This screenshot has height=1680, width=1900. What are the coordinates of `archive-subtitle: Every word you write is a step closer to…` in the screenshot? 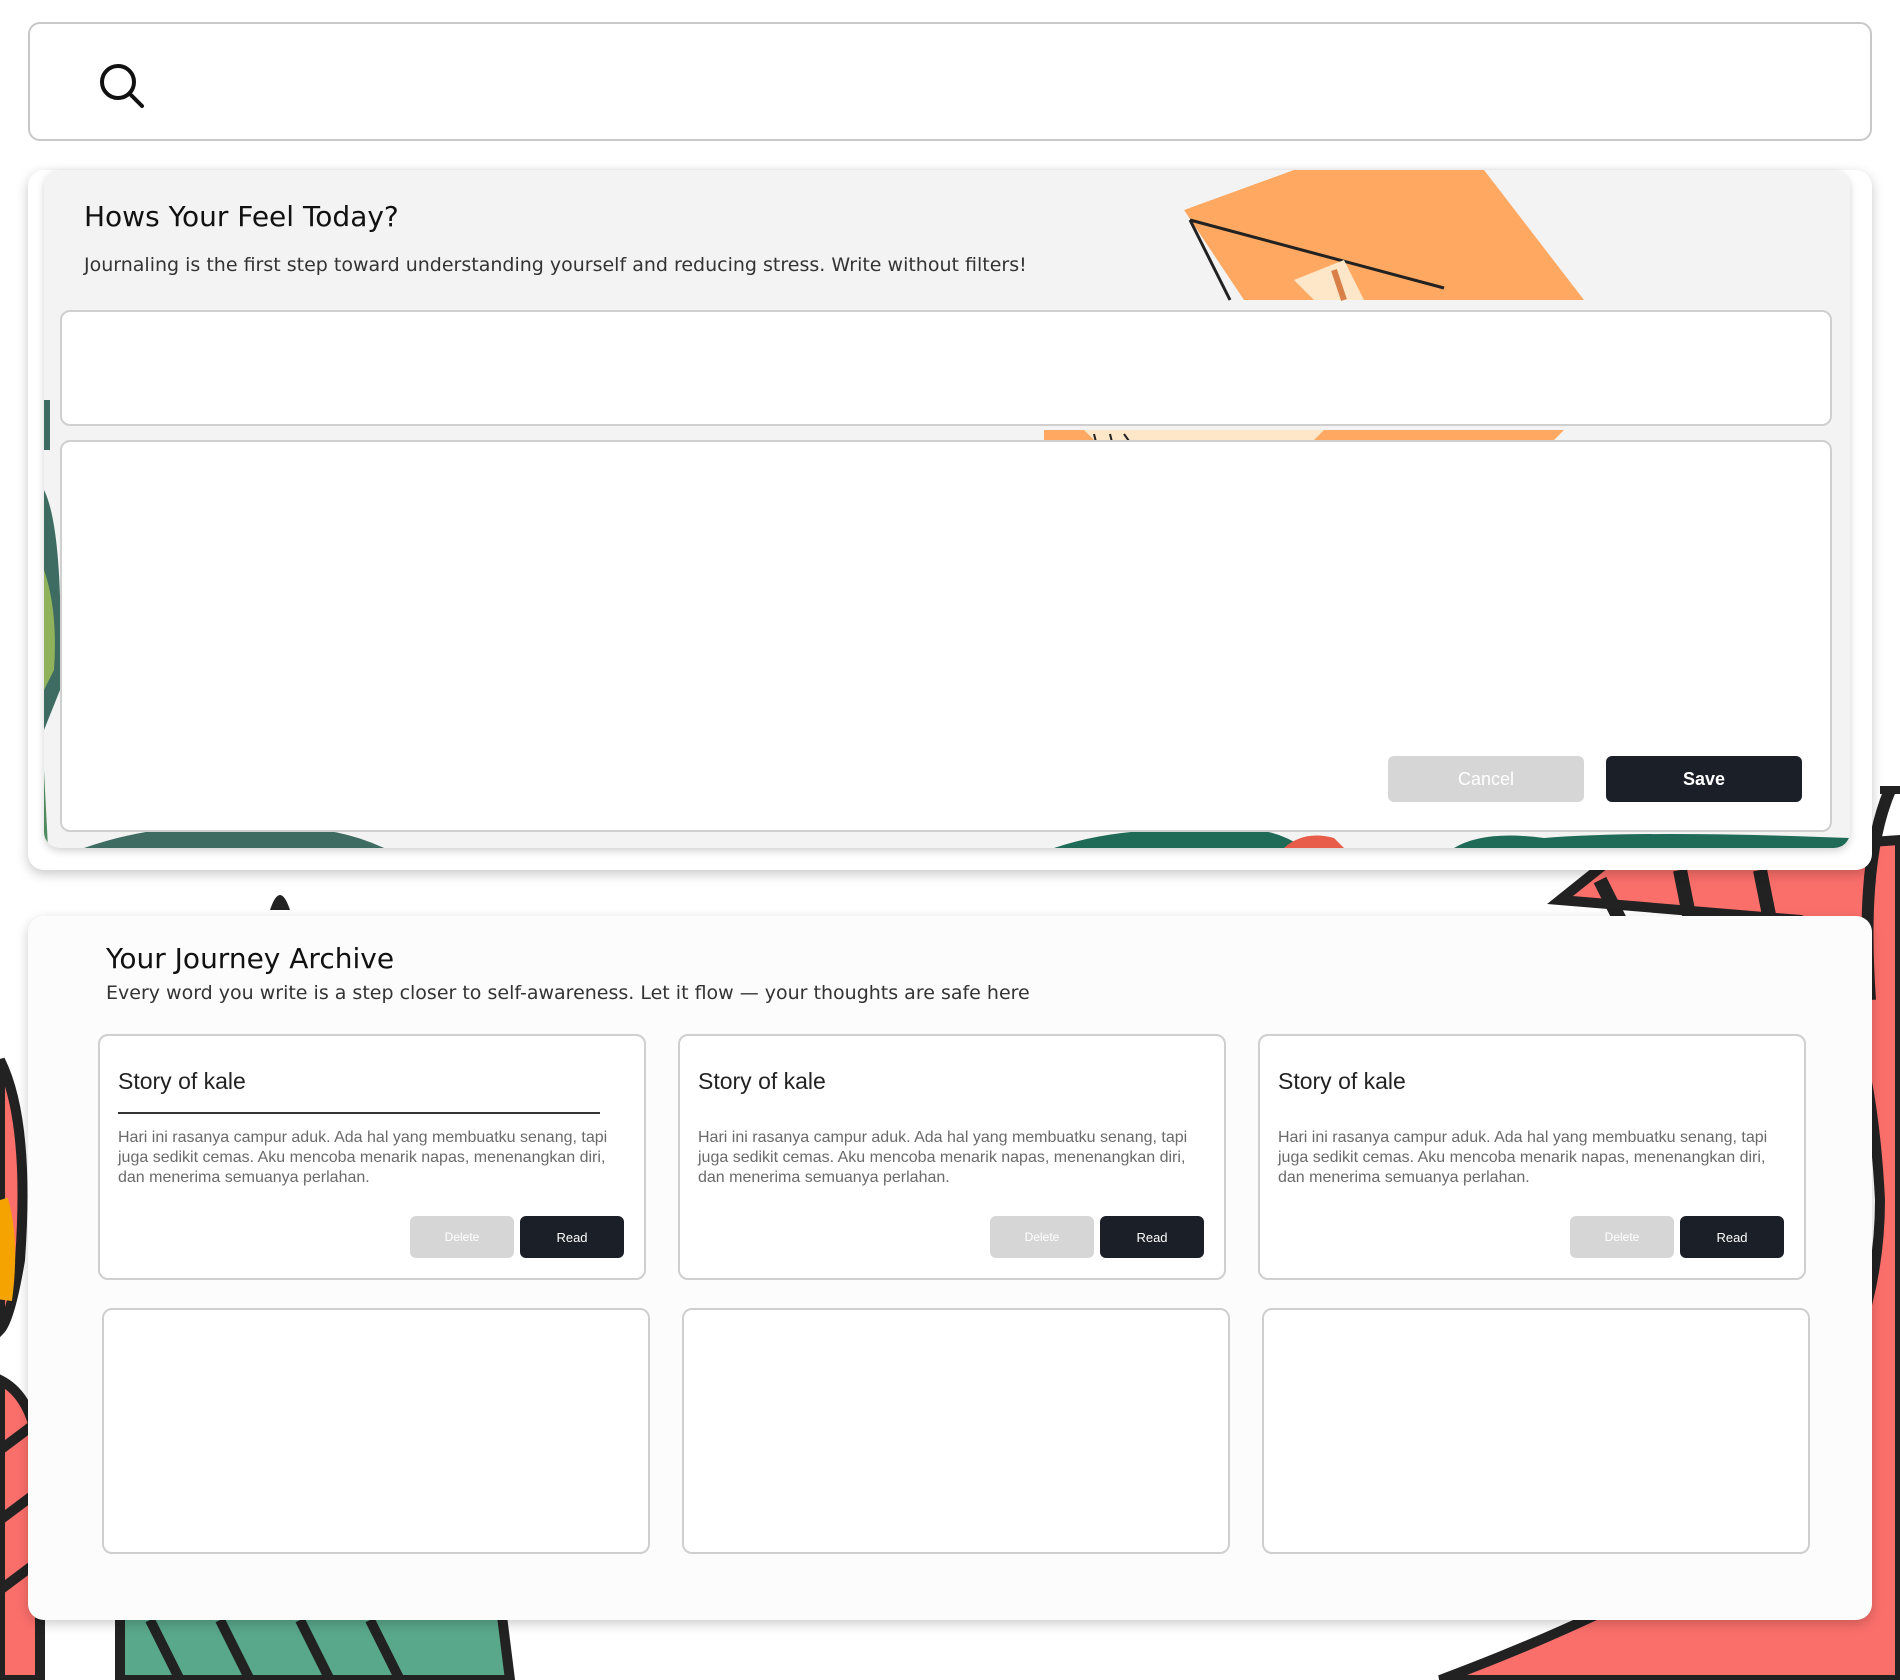 It's located at (568, 993).